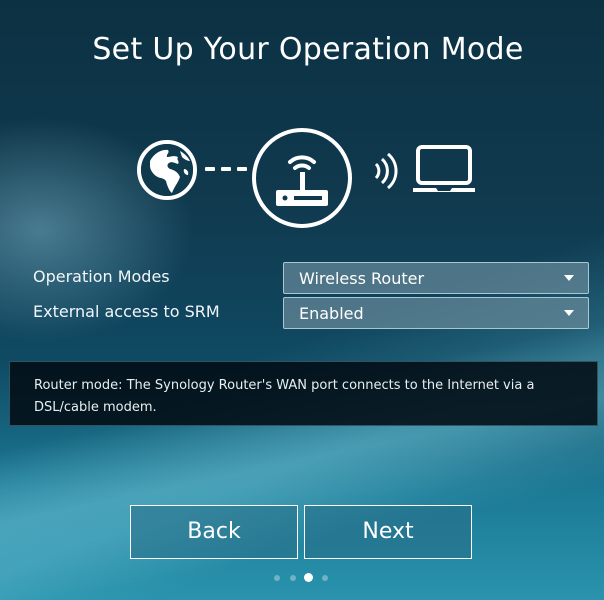  What do you see at coordinates (436, 278) in the screenshot?
I see `operation-modes-select: Wireless Router` at bounding box center [436, 278].